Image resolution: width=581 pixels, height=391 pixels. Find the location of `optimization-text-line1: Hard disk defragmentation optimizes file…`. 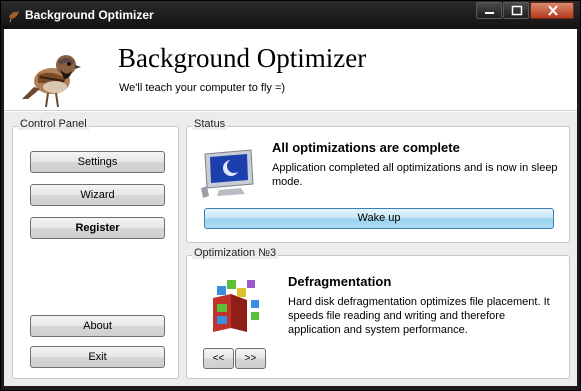

optimization-text-line1: Hard disk defragmentation optimizes file… is located at coordinates (419, 302).